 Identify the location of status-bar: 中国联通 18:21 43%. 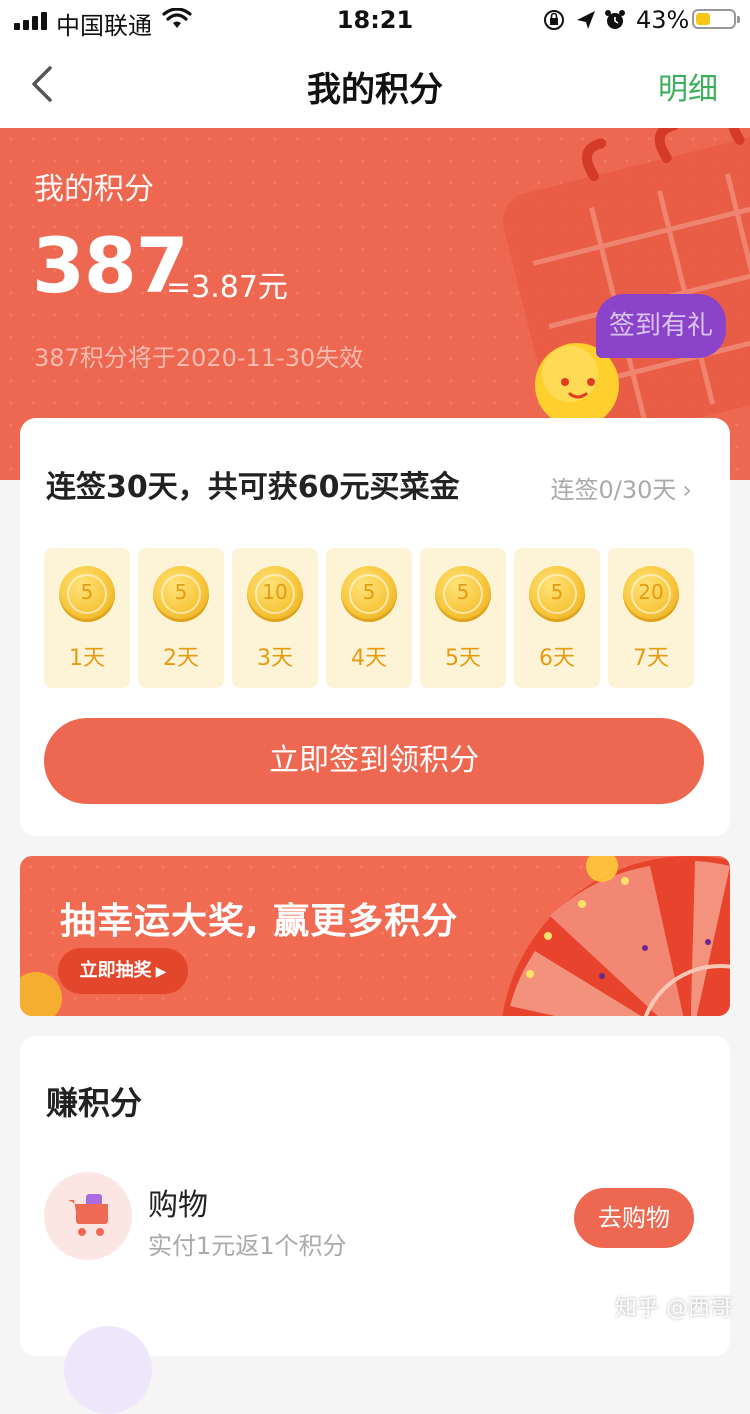
(375, 20).